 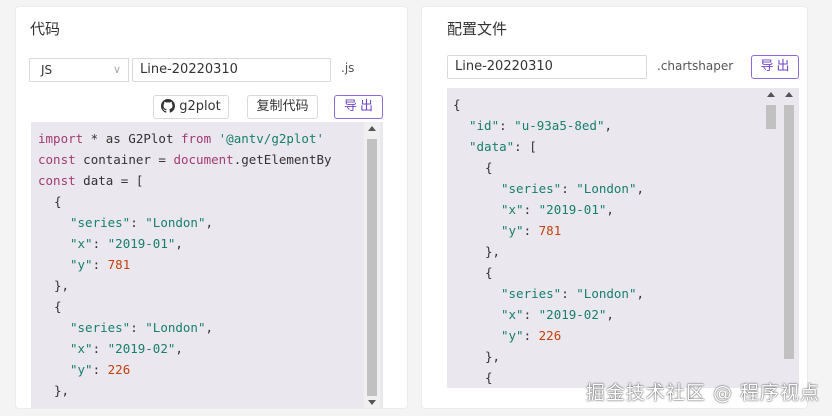 I want to click on github-g2plot-button: g2plot, so click(x=191, y=107).